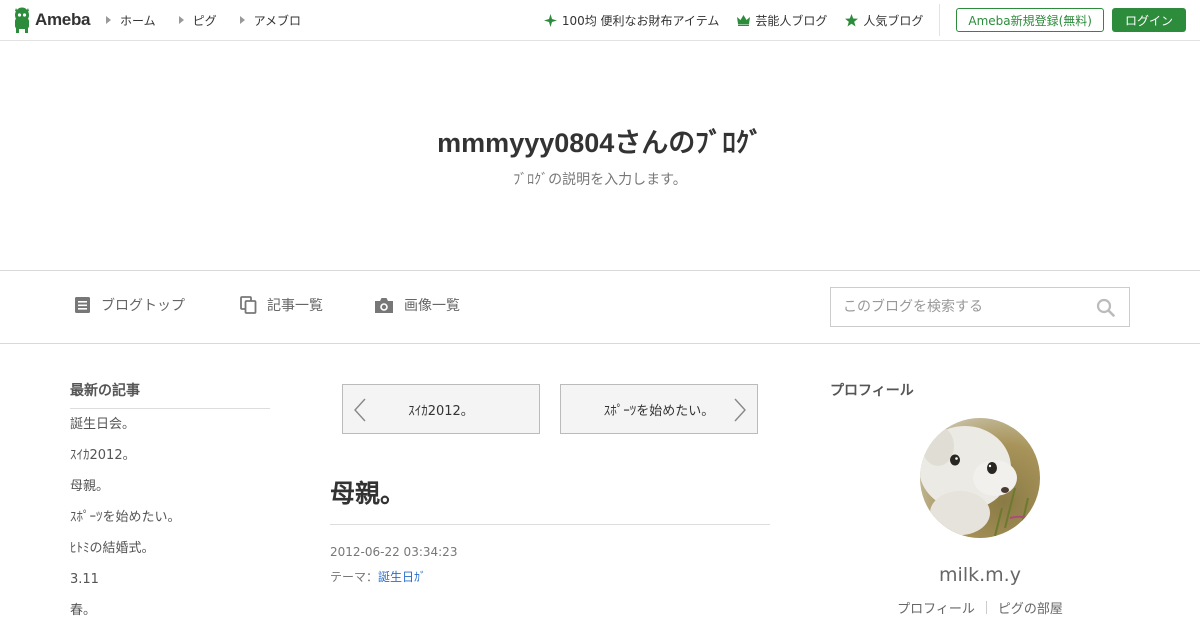  What do you see at coordinates (170, 424) in the screenshot?
I see `list-item: 誕生日会。` at bounding box center [170, 424].